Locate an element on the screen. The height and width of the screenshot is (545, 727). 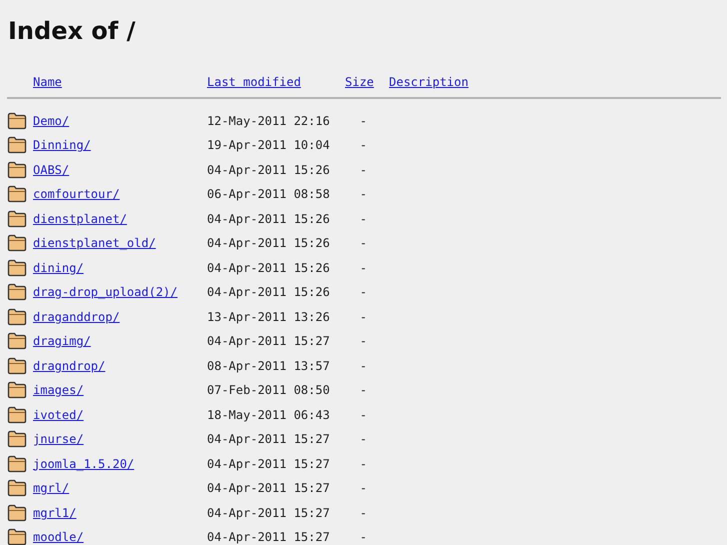
name-column-link: Name is located at coordinates (47, 82).